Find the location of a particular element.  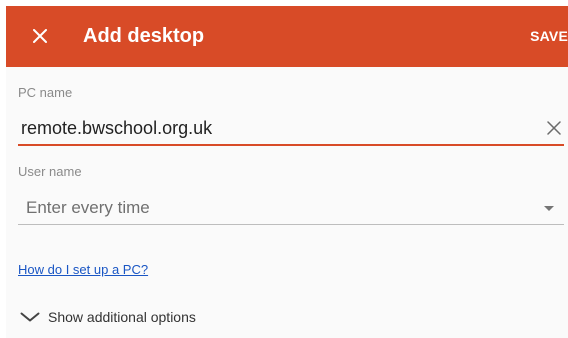

show-additional-options-button: Show additional options is located at coordinates (108, 317).